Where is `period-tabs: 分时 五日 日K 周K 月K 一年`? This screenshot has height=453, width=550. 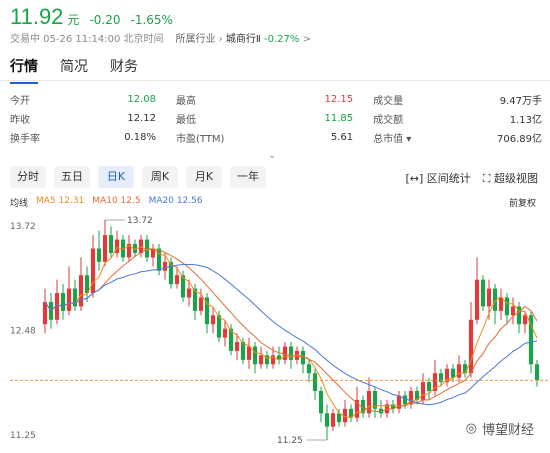 period-tabs: 分时 五日 日K 周K 月K 一年 is located at coordinates (138, 177).